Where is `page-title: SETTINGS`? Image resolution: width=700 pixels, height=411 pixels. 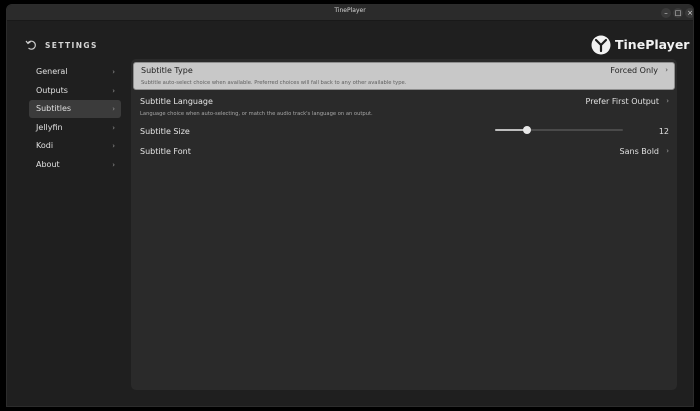
page-title: SETTINGS is located at coordinates (71, 45).